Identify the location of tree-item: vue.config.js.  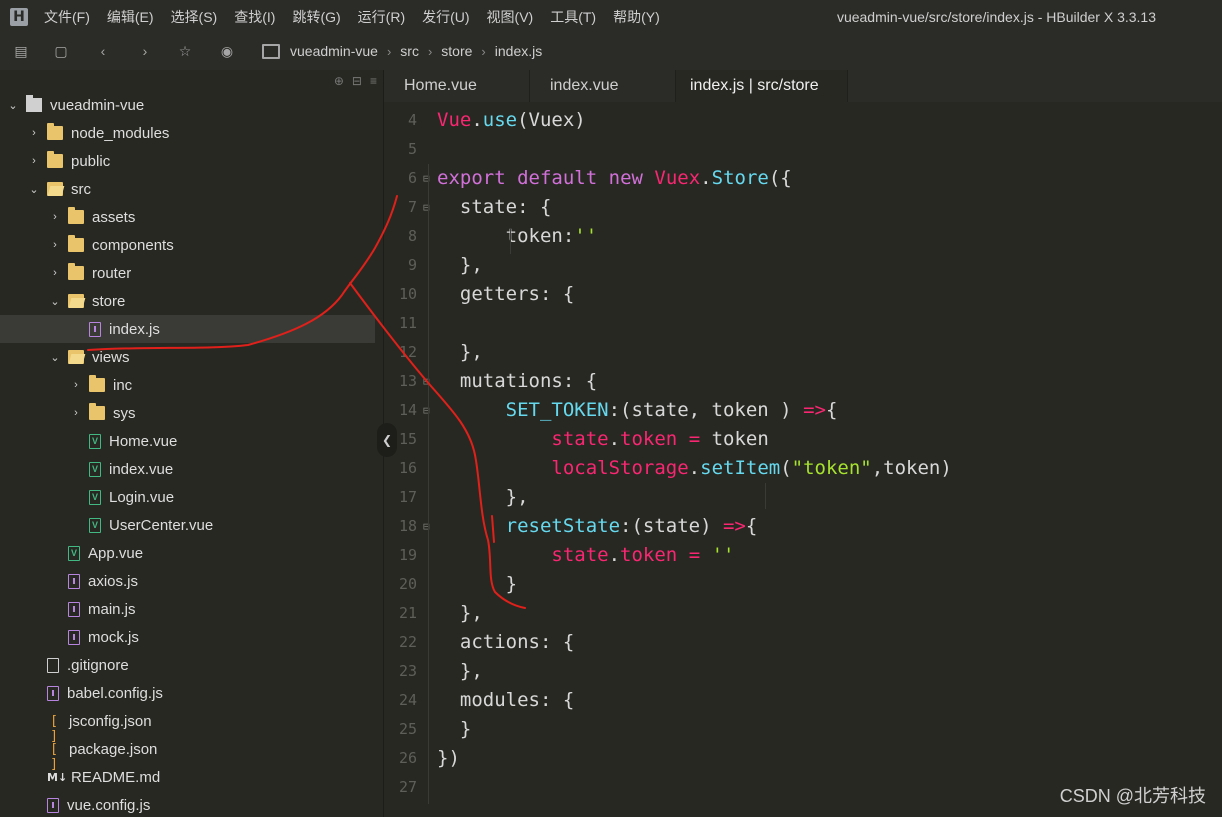
(187, 804).